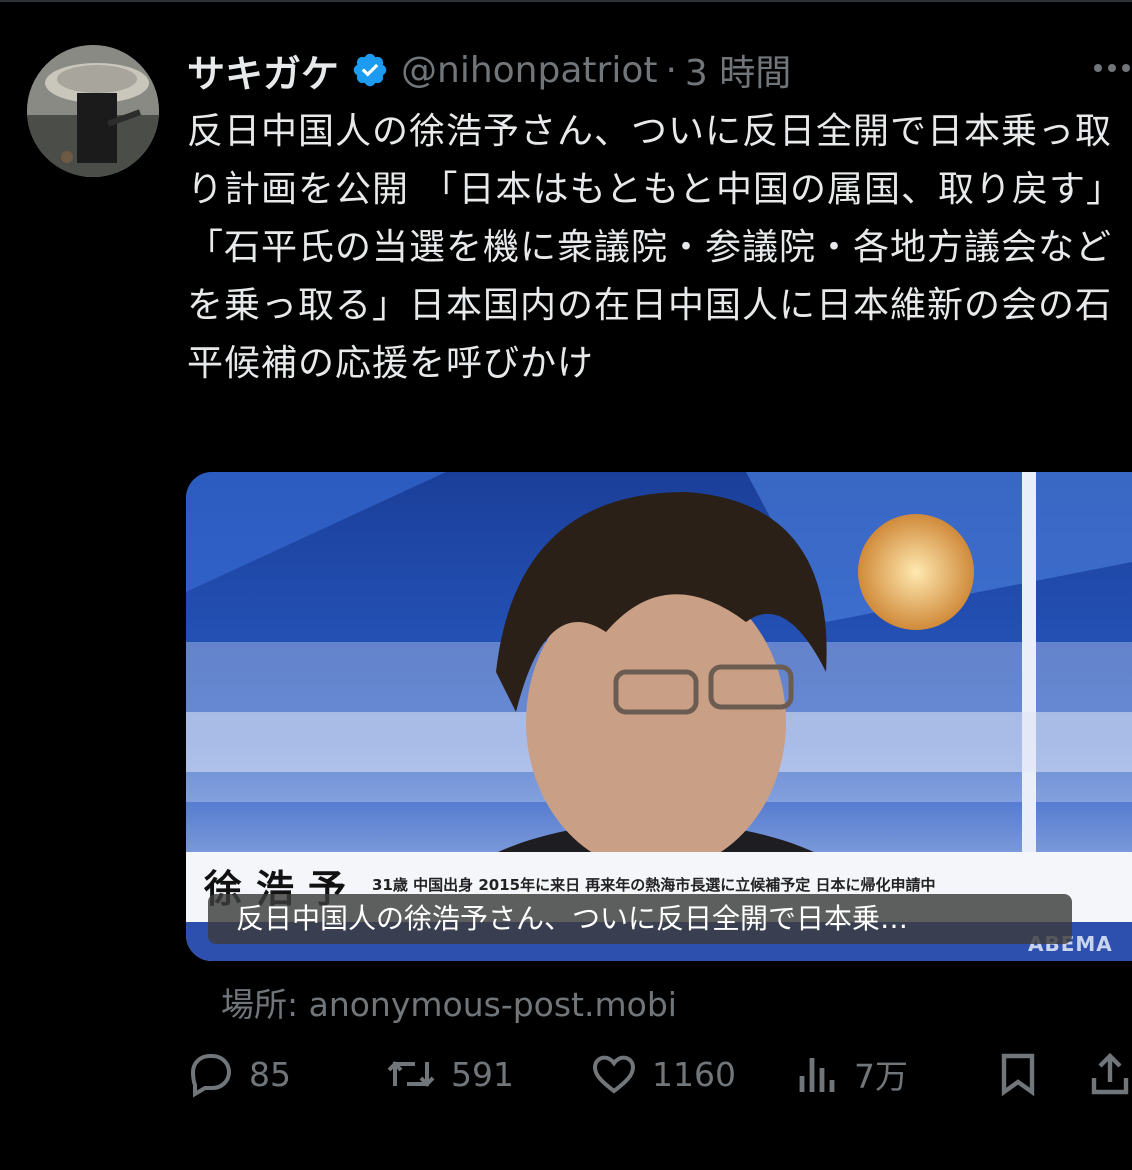  Describe the element at coordinates (852, 1074) in the screenshot. I see `views-button: 7万` at that location.